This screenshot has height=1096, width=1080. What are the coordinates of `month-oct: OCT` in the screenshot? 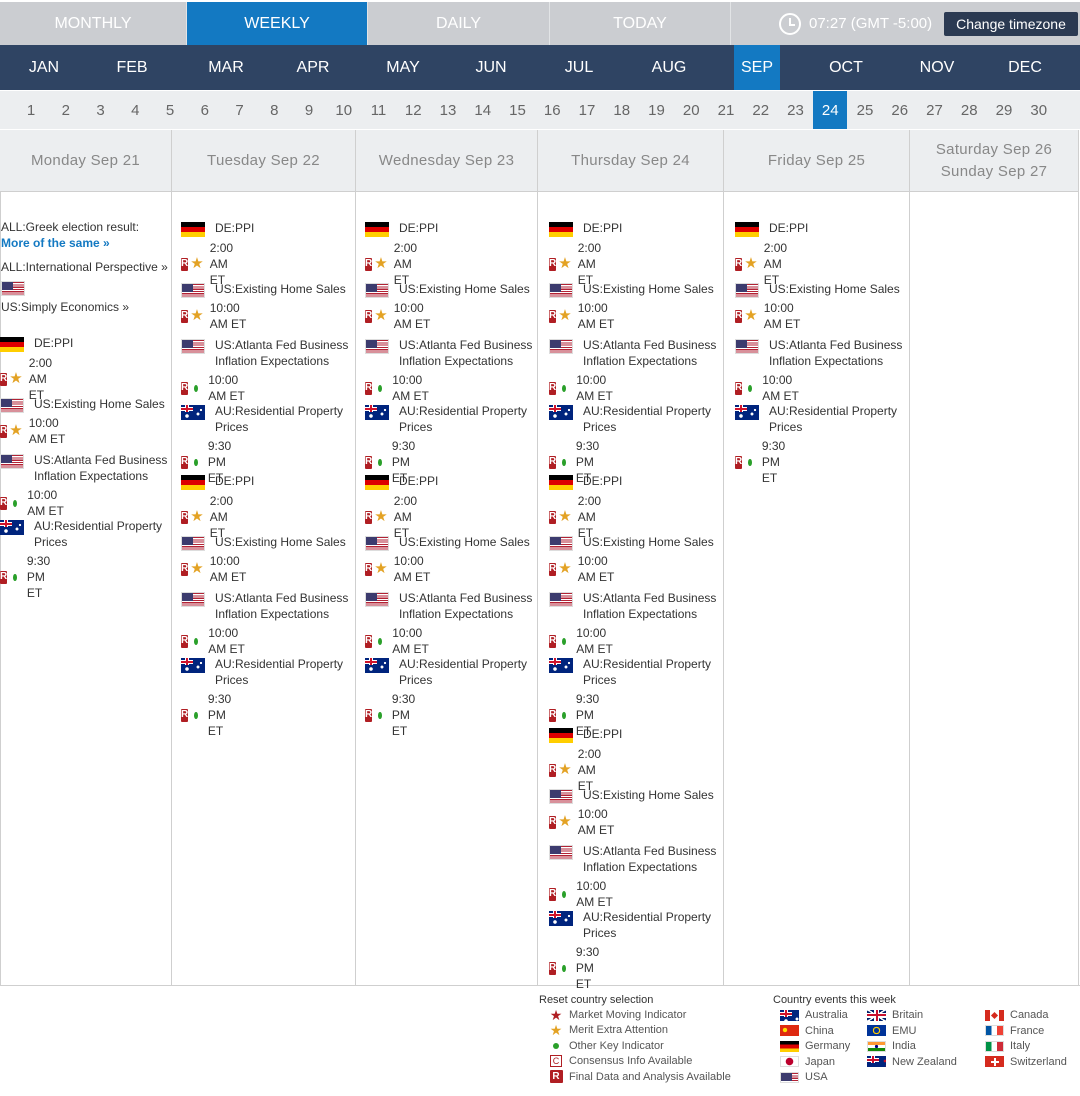 It's located at (846, 67).